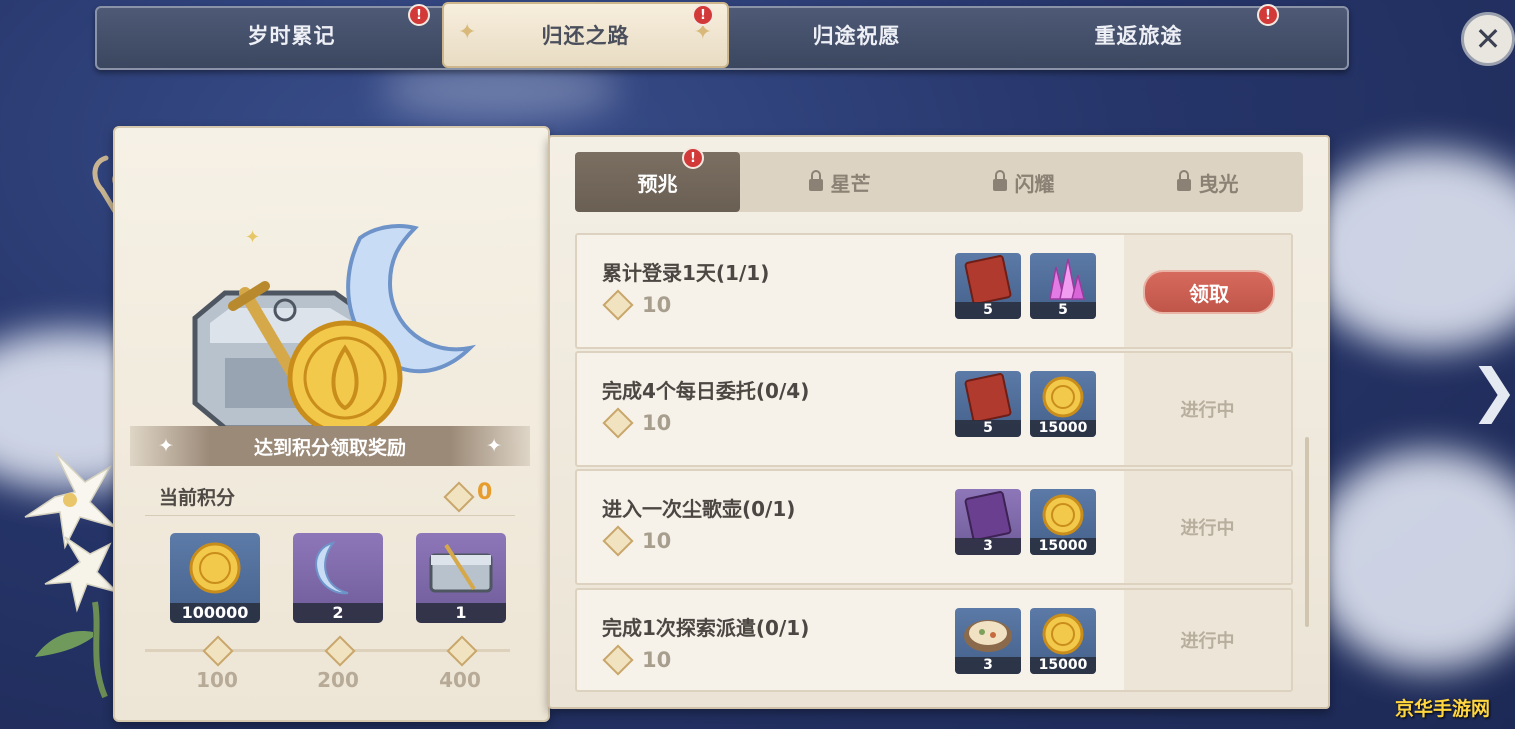 This screenshot has width=1515, height=729. I want to click on close-icon: ✕, so click(1488, 39).